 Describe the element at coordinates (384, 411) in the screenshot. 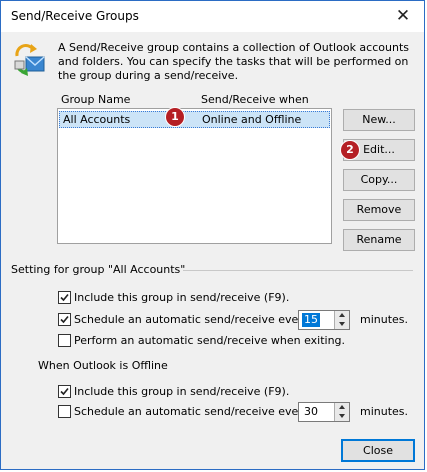

I see `offline-minutes-unit: minutes.` at that location.